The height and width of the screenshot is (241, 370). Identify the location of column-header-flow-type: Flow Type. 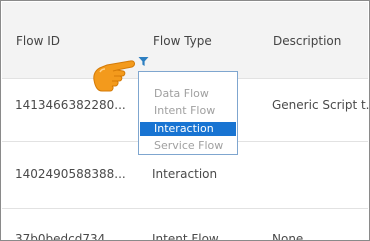
(182, 41).